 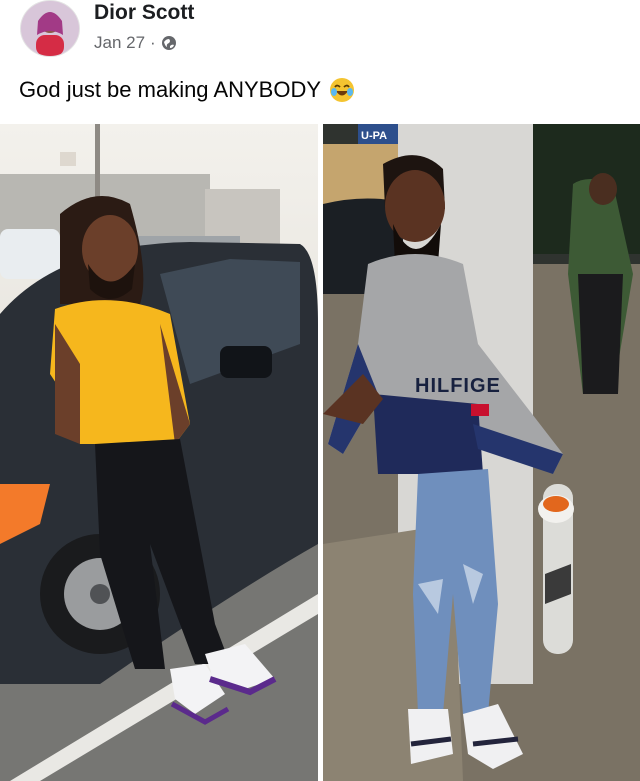 What do you see at coordinates (169, 43) in the screenshot?
I see `globe-icon` at bounding box center [169, 43].